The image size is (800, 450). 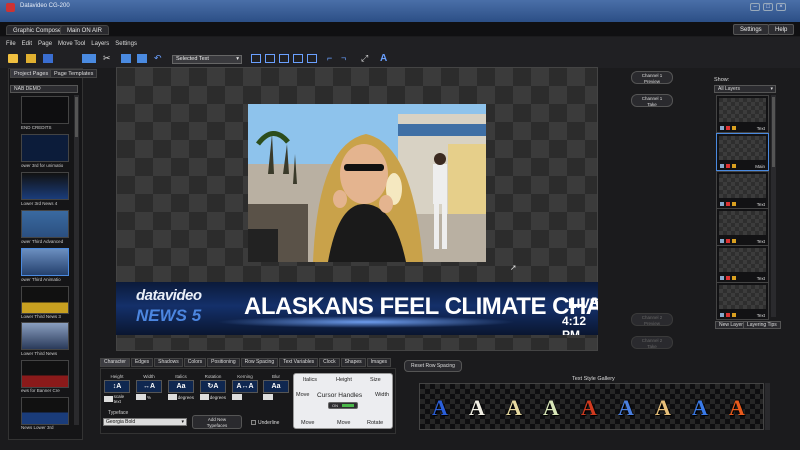 What do you see at coordinates (751, 29) in the screenshot?
I see `settings-button: Settings` at bounding box center [751, 29].